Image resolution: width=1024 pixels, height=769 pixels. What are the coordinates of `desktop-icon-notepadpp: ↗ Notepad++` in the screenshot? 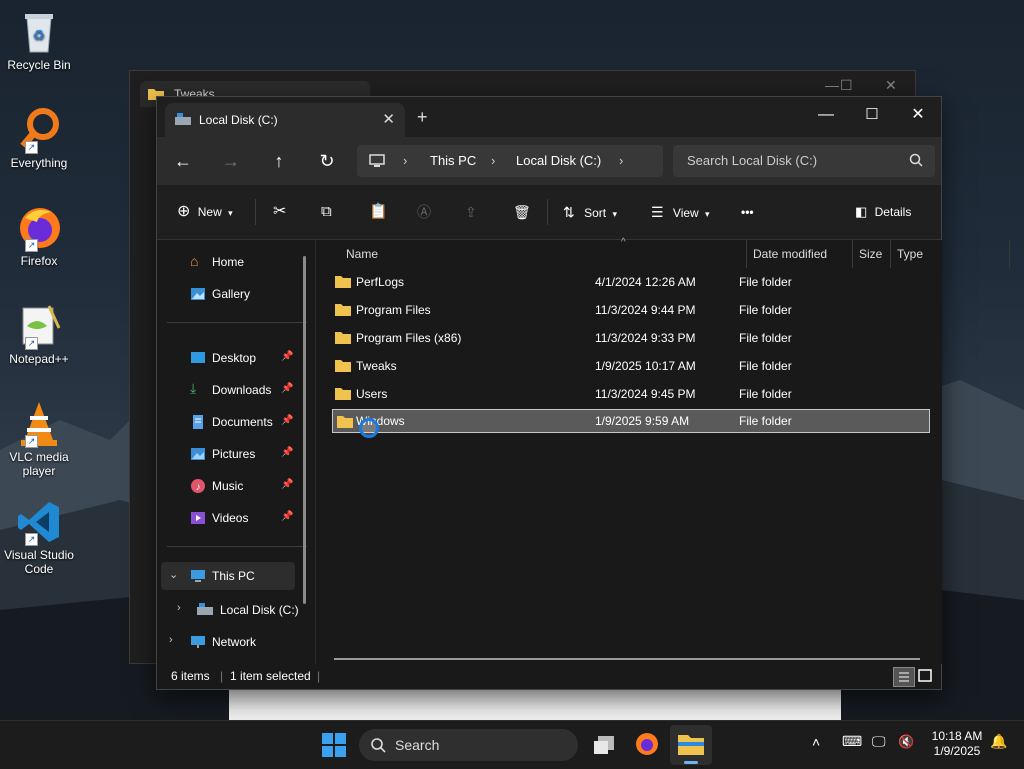 It's located at (39, 334).